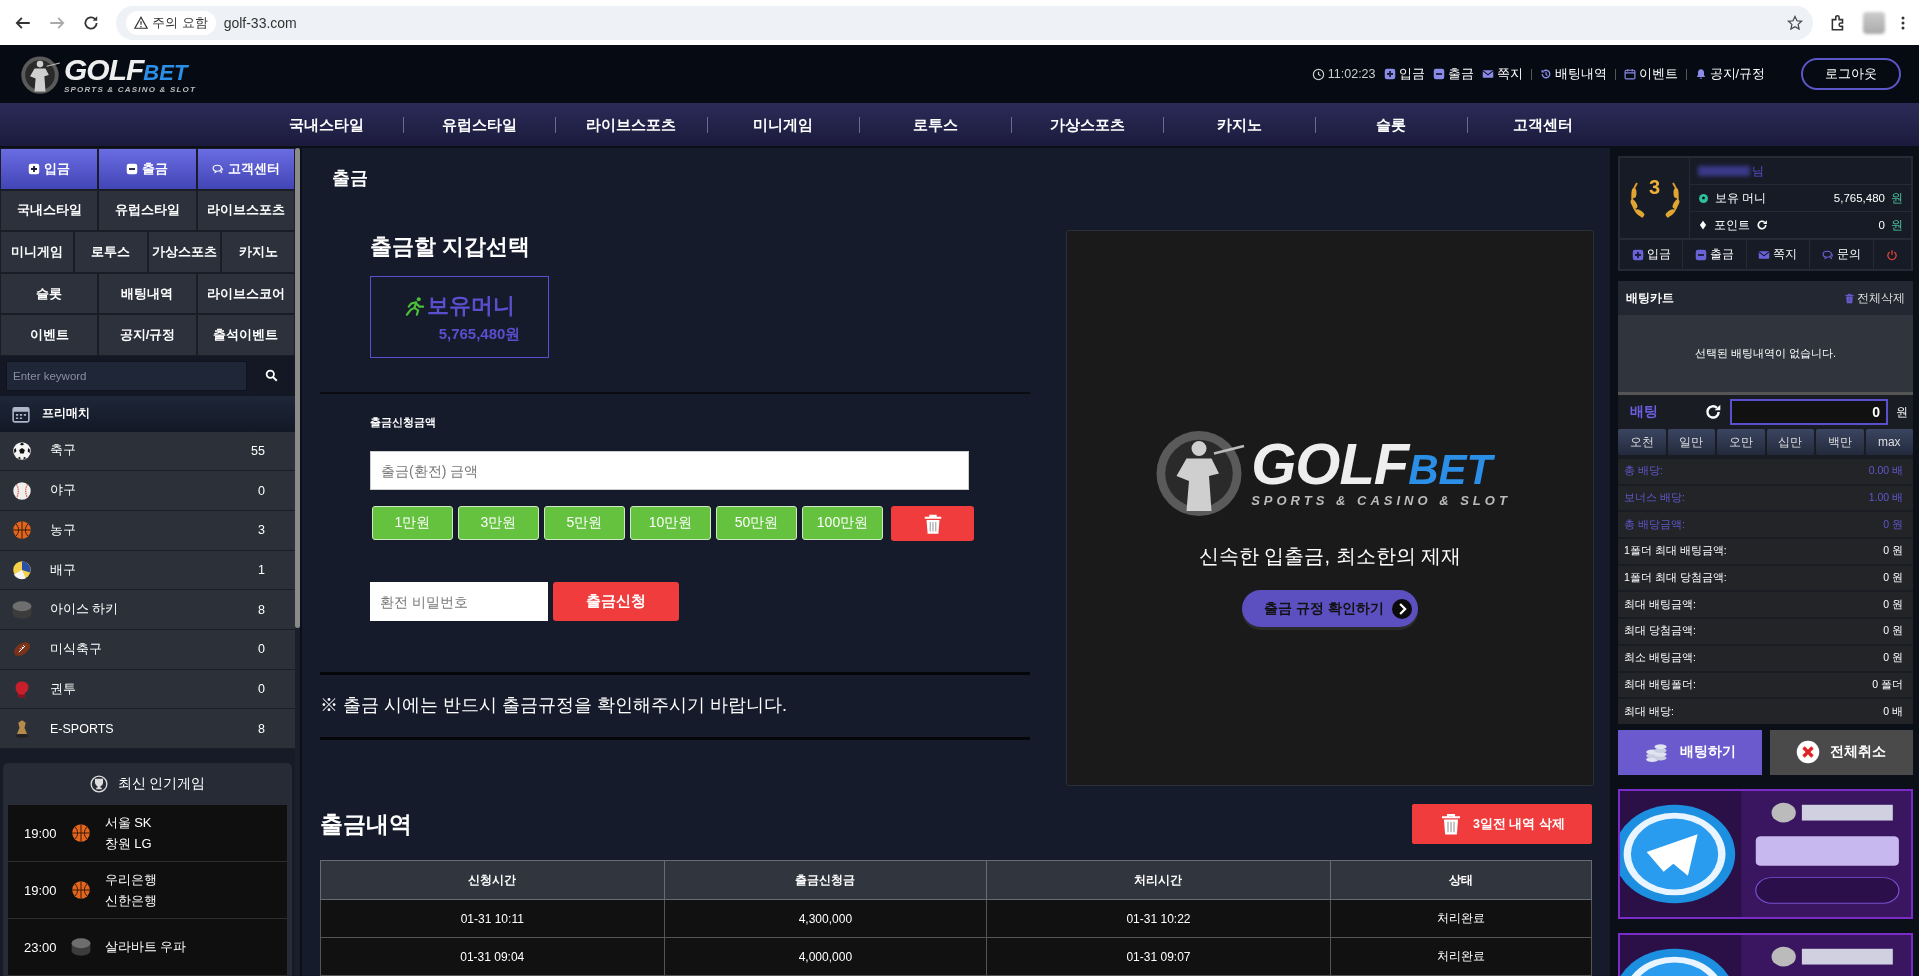 This screenshot has height=976, width=1919. I want to click on sport-item: 아이스 하키 8, so click(147, 610).